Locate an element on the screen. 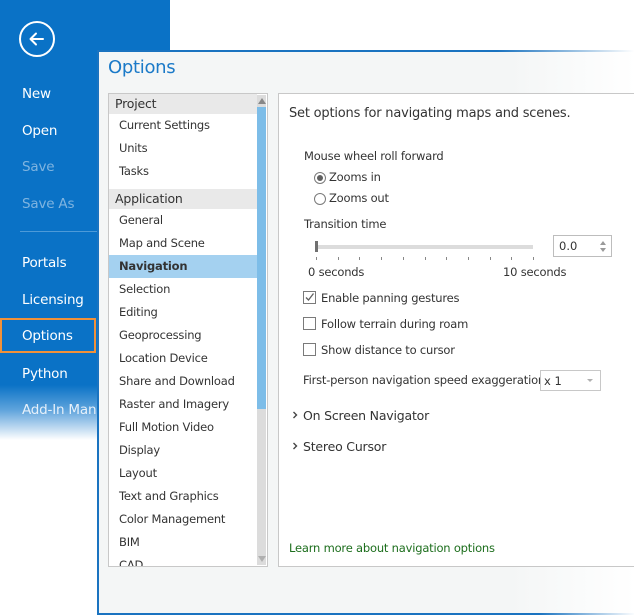 This screenshot has width=634, height=615. zooms-out-label: Zooms out is located at coordinates (359, 198).